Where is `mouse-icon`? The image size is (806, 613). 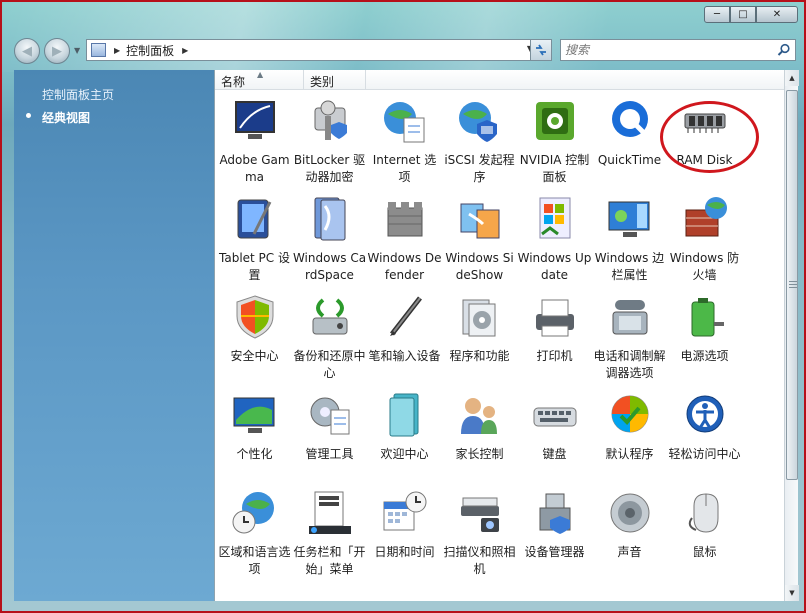 mouse-icon is located at coordinates (705, 513).